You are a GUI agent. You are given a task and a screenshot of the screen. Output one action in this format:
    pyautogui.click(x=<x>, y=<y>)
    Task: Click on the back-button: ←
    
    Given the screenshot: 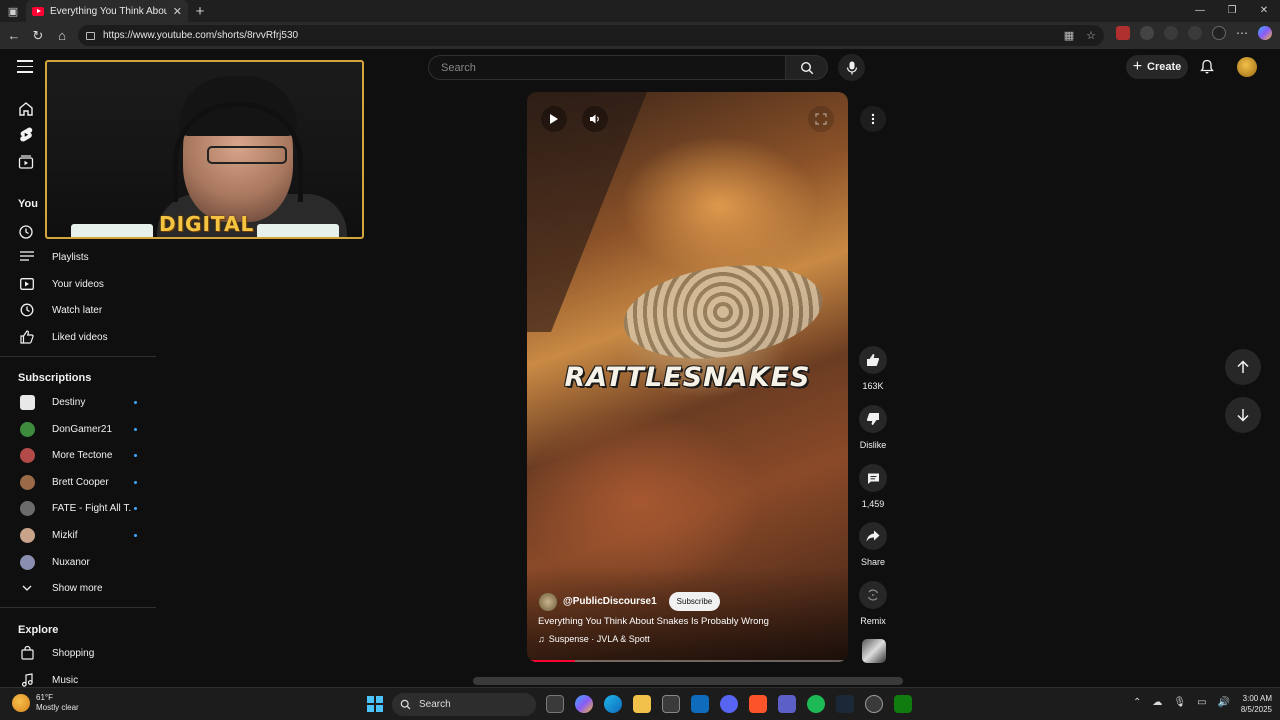 What is the action you would take?
    pyautogui.click(x=14, y=35)
    